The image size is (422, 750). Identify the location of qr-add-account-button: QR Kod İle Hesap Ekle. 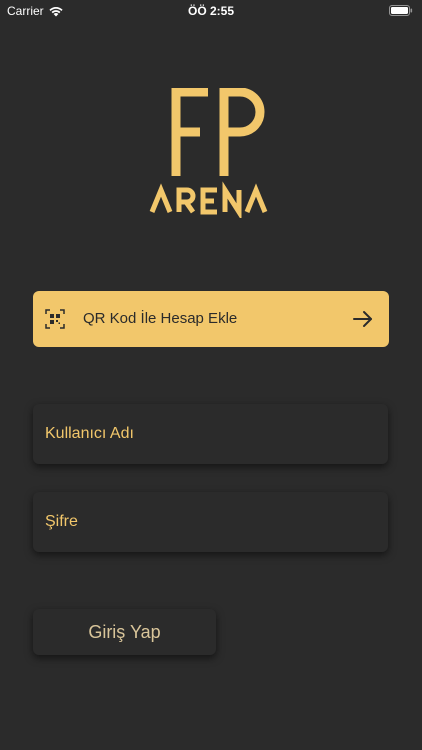
(211, 319).